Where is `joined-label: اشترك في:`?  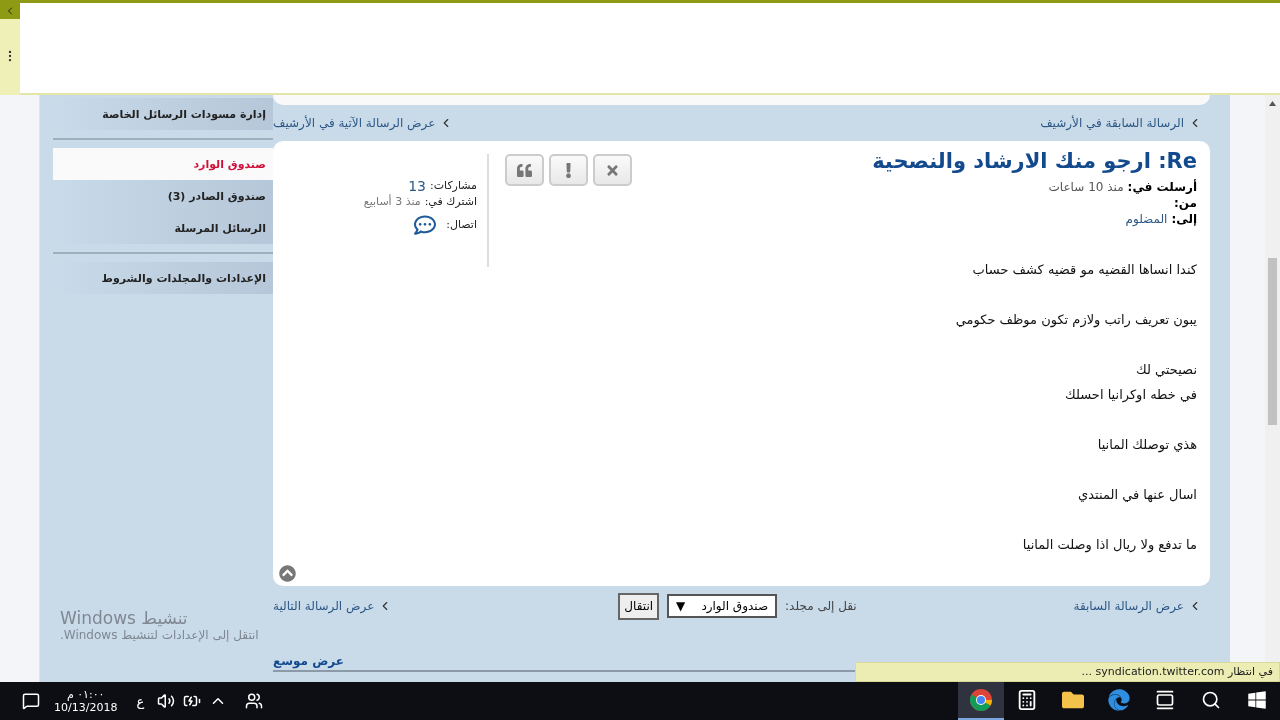 joined-label: اشترك في: is located at coordinates (450, 202).